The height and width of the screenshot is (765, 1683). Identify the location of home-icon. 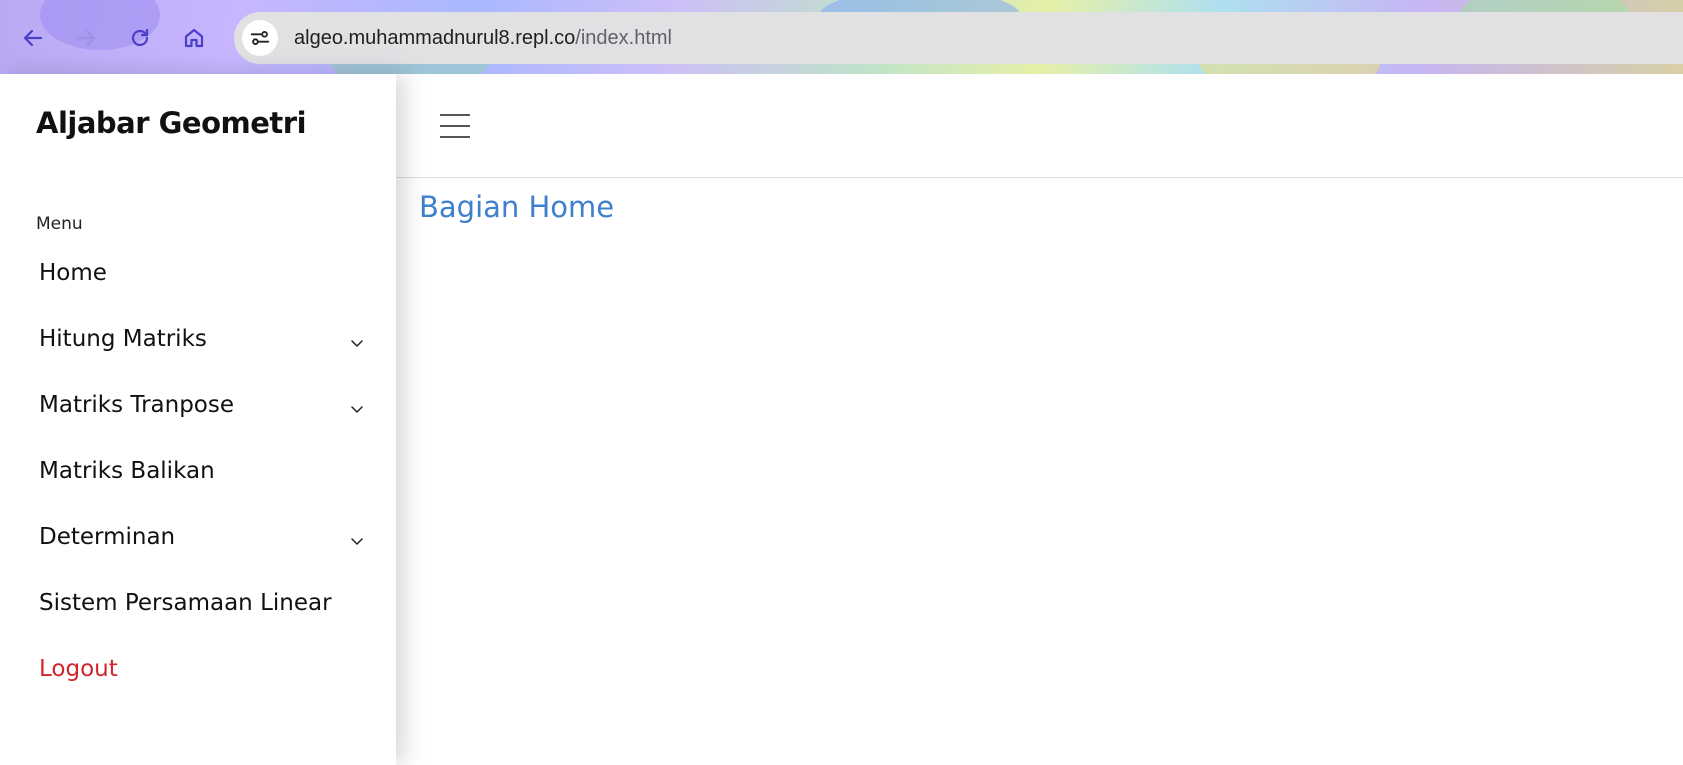
(194, 38).